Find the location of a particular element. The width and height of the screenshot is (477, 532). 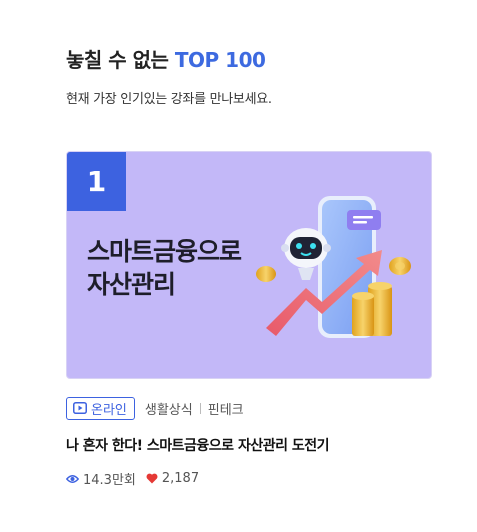

thumbnail-headline: 스마트금융으로 자산관리 is located at coordinates (164, 268).